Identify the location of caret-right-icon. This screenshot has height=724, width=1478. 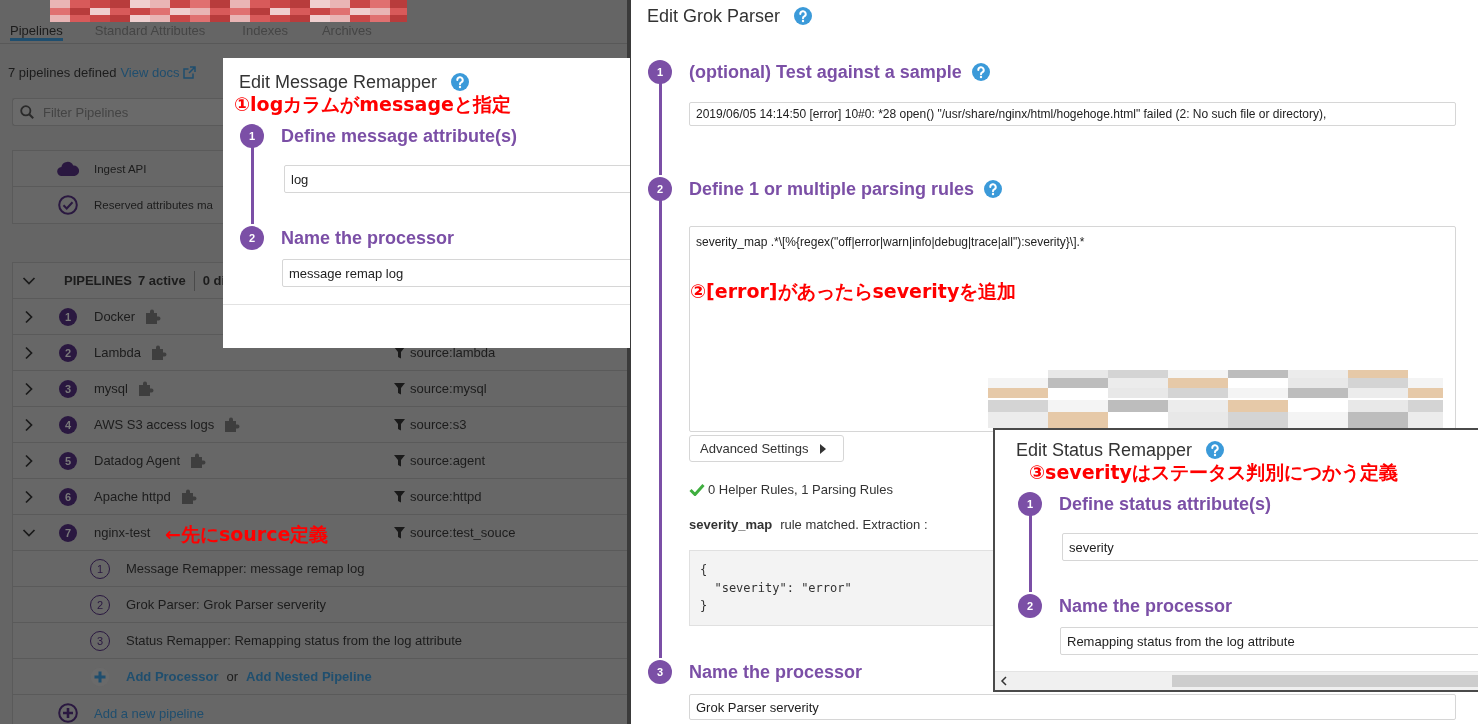
(823, 448).